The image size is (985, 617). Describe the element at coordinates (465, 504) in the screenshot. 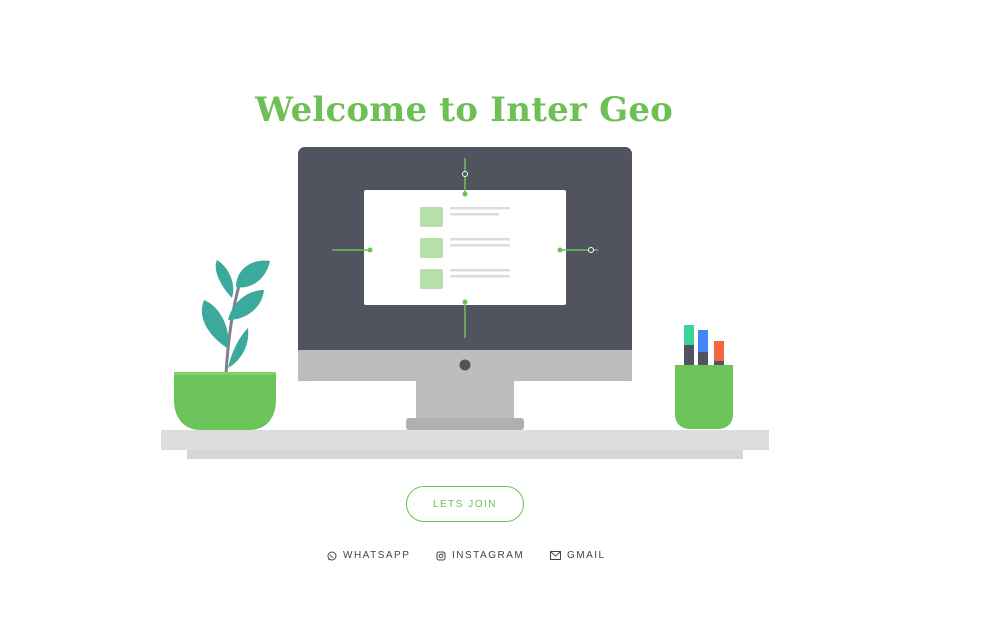

I see `lets-join-button: LETS JOIN` at that location.